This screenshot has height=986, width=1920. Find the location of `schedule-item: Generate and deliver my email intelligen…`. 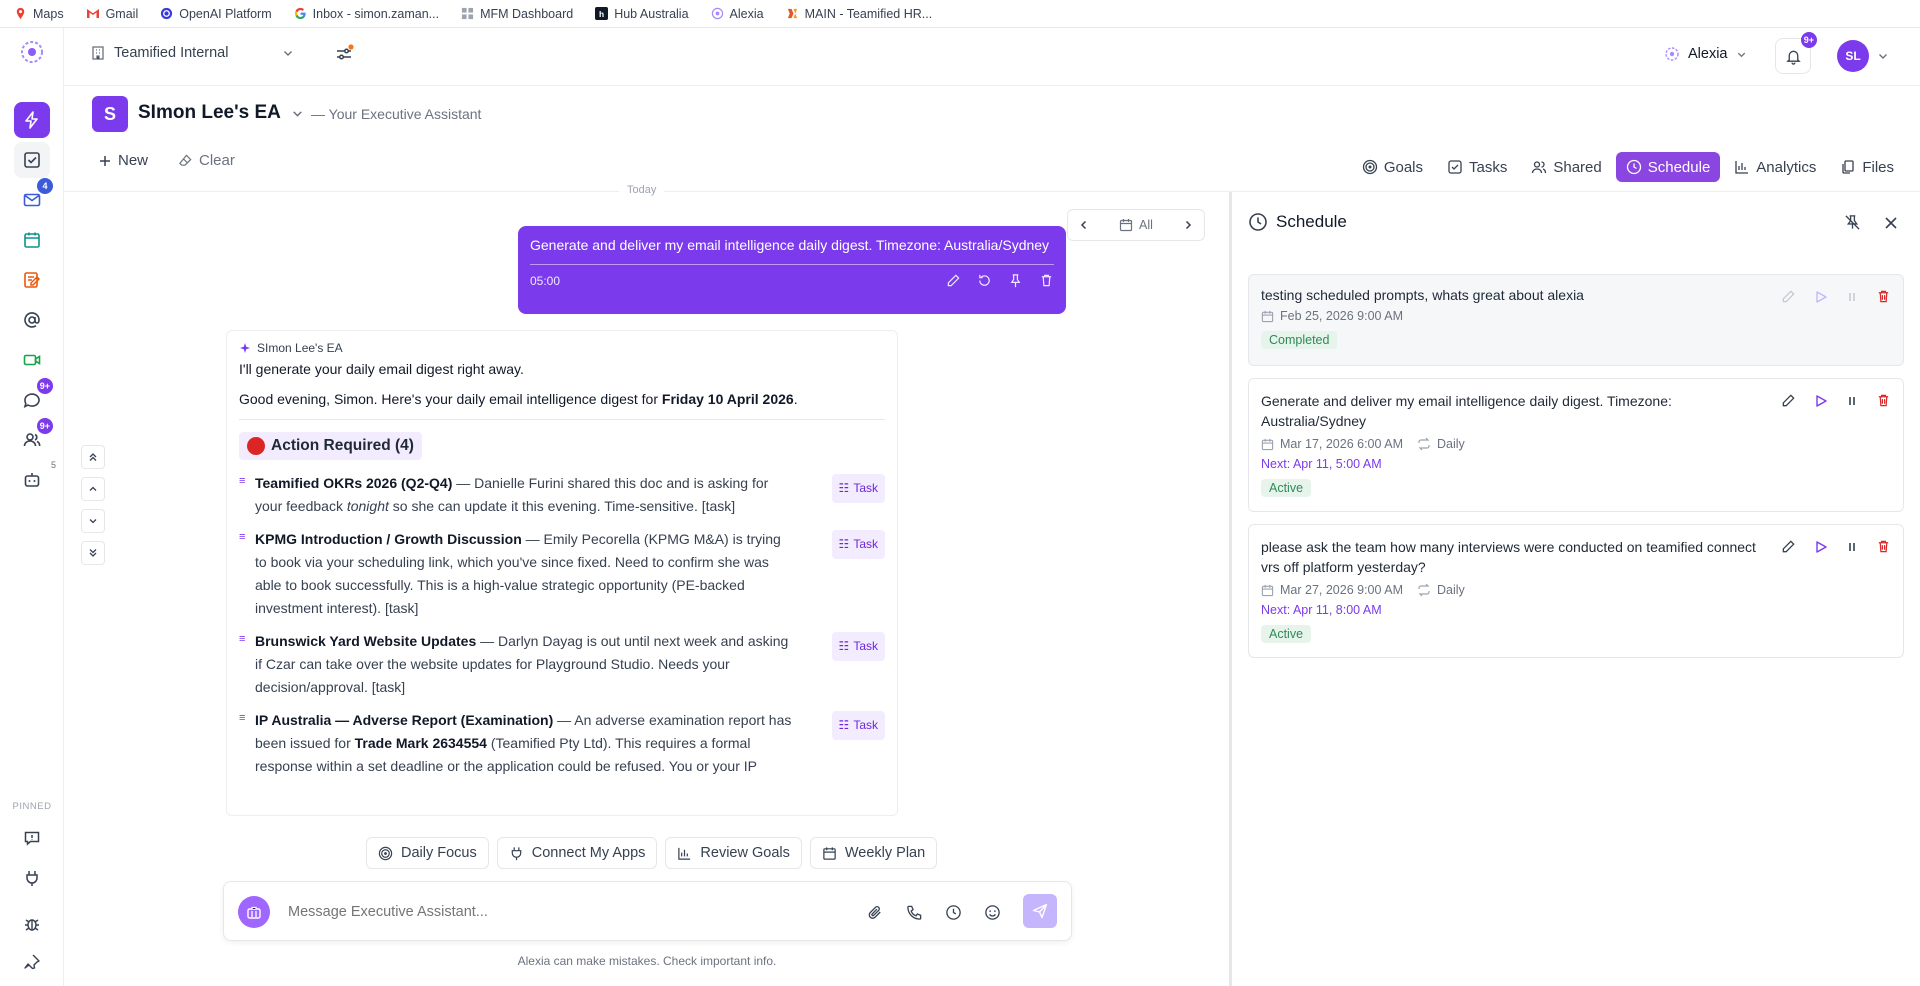

schedule-item: Generate and deliver my email intelligen… is located at coordinates (1576, 445).